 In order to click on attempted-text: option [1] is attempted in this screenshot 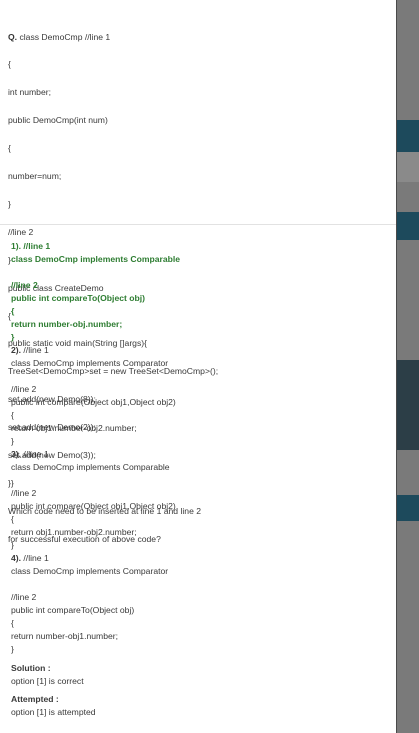, I will do `click(53, 711)`.